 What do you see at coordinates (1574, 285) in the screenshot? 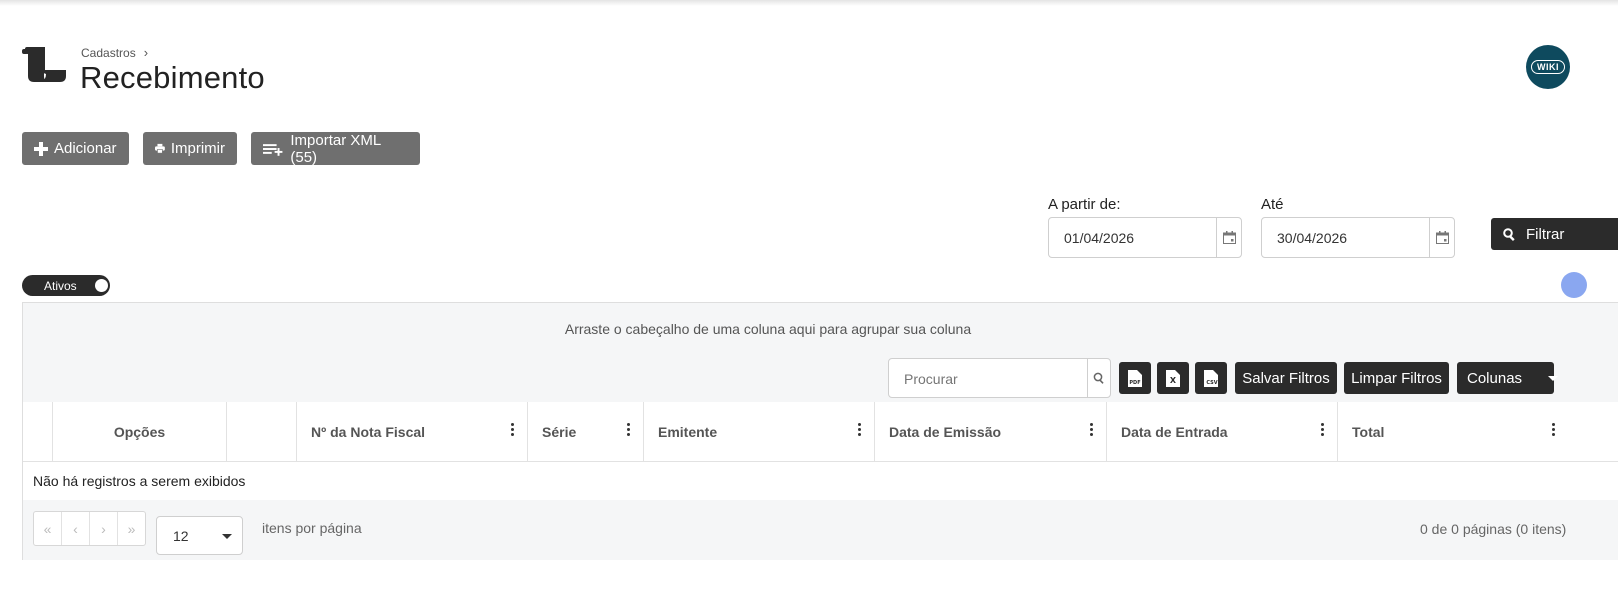
I see `side-indicator` at bounding box center [1574, 285].